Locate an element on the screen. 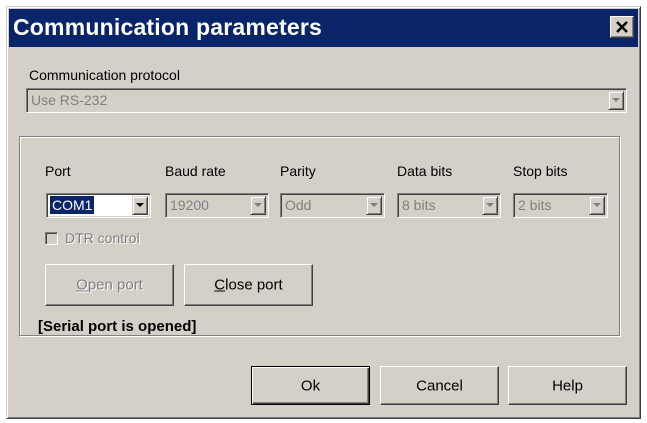 The width and height of the screenshot is (647, 423). dtr-control-checkbox is located at coordinates (51, 238).